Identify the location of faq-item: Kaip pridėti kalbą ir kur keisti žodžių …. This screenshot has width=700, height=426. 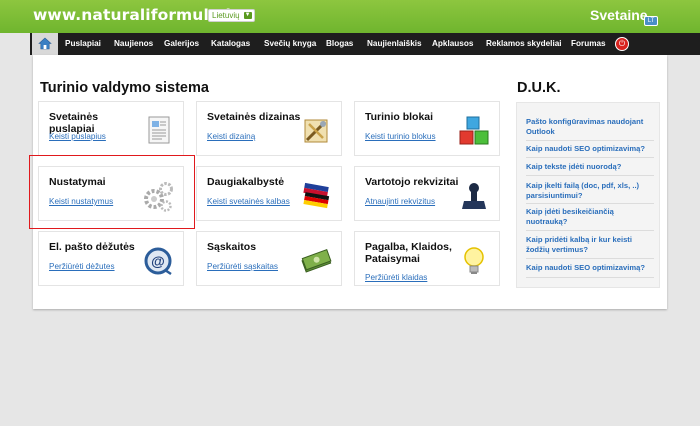
(590, 245).